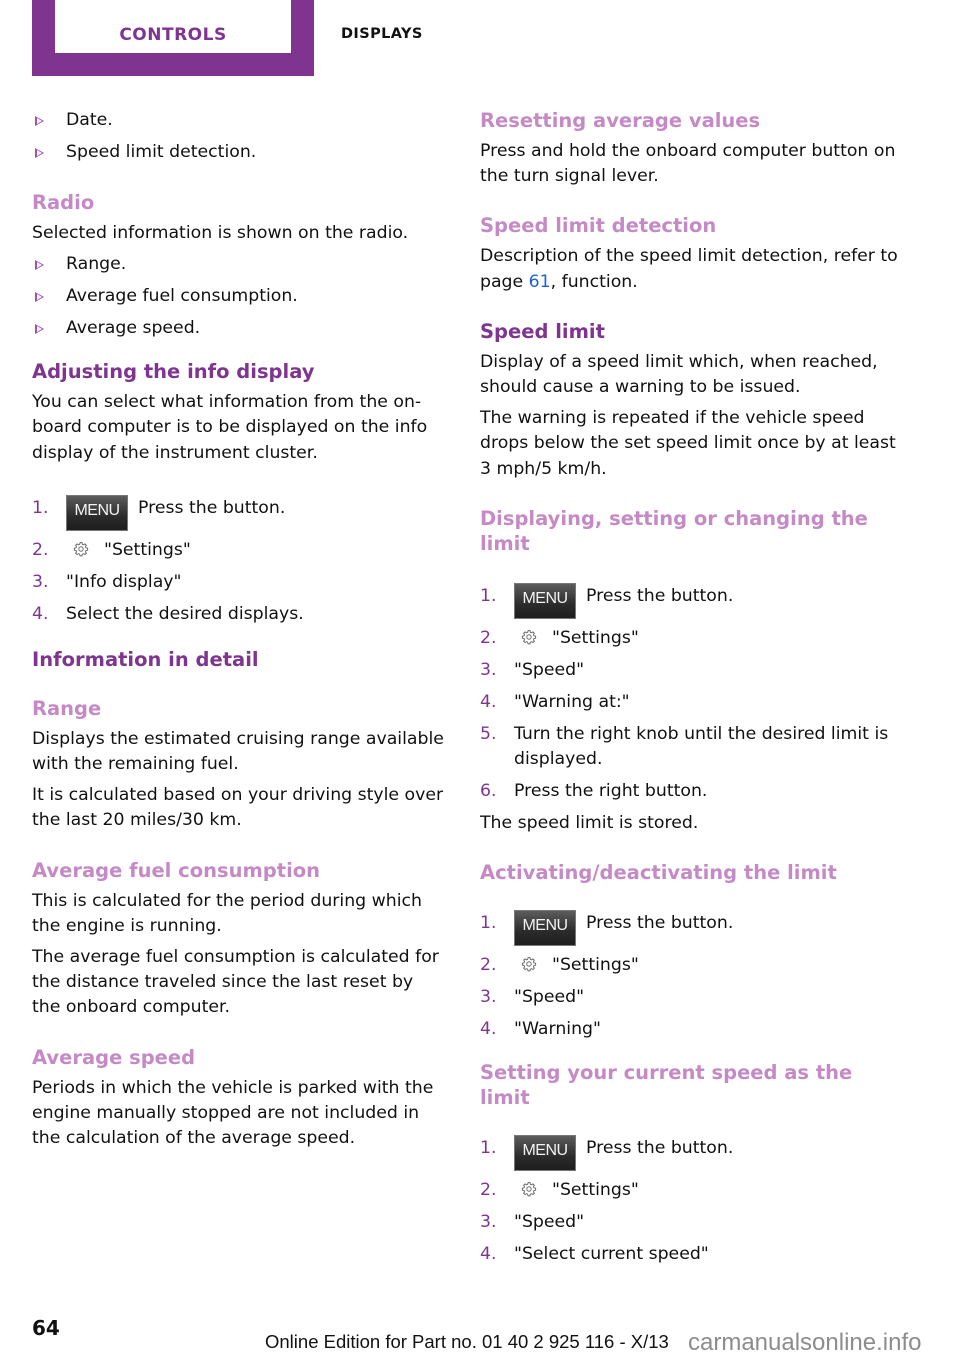 This screenshot has height=1362, width=960. Describe the element at coordinates (46, 1328) in the screenshot. I see `page-number: 64` at that location.